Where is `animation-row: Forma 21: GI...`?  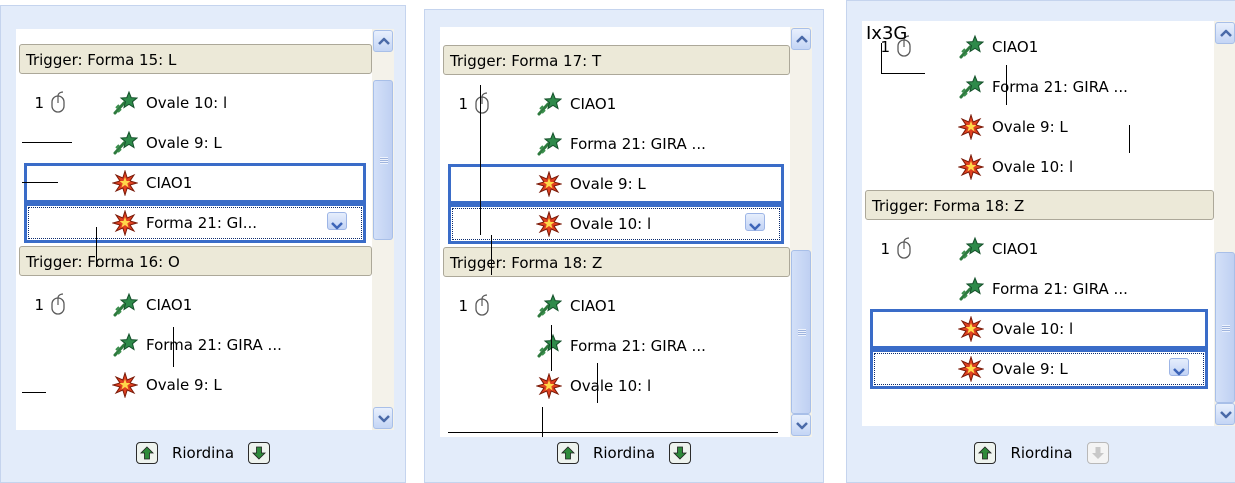 animation-row: Forma 21: GI... is located at coordinates (205, 223).